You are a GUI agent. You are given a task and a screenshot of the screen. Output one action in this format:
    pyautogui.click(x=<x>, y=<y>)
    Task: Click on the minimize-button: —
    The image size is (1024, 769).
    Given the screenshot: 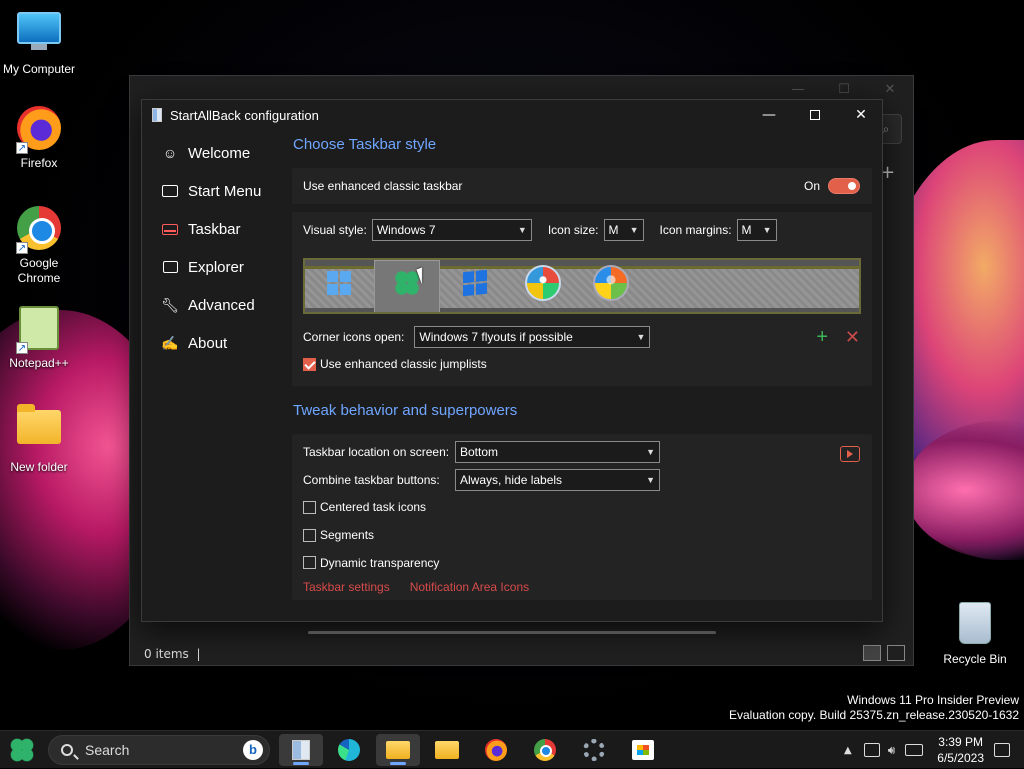 What is the action you would take?
    pyautogui.click(x=769, y=115)
    